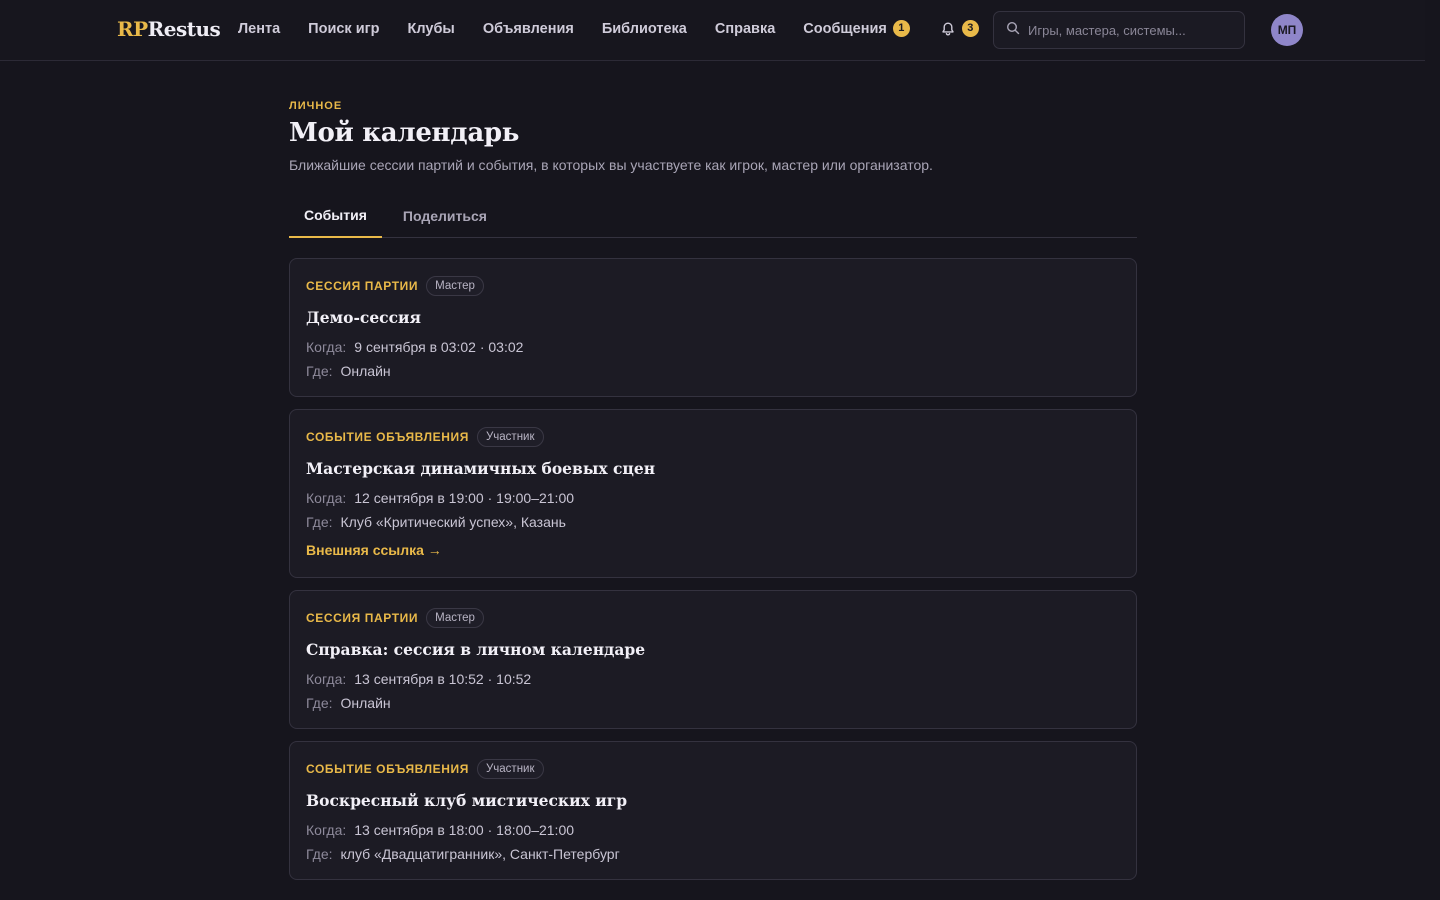 The width and height of the screenshot is (1440, 900). What do you see at coordinates (713, 347) in the screenshot?
I see `event-when: Когда: 9 сентября в 03:02 · 03:02` at bounding box center [713, 347].